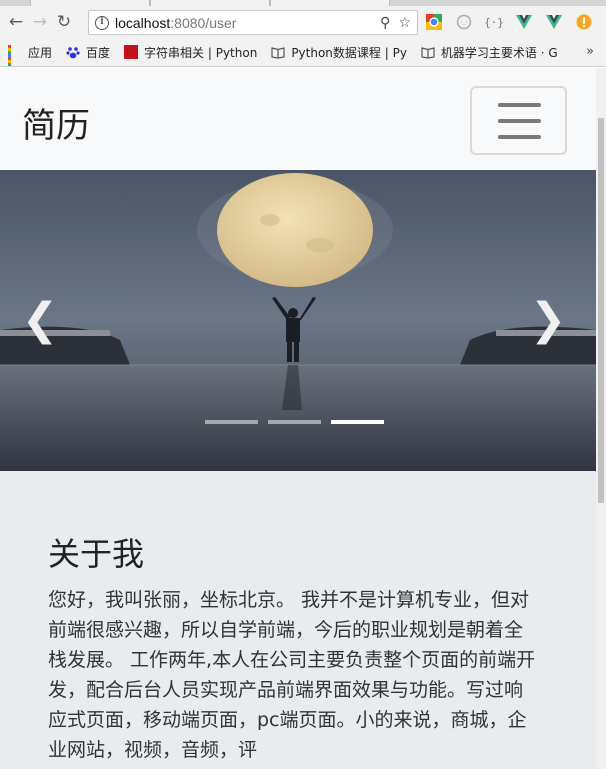 This screenshot has height=769, width=606. Describe the element at coordinates (509, 22) in the screenshot. I see `extensions-area: ·.· {·}` at that location.